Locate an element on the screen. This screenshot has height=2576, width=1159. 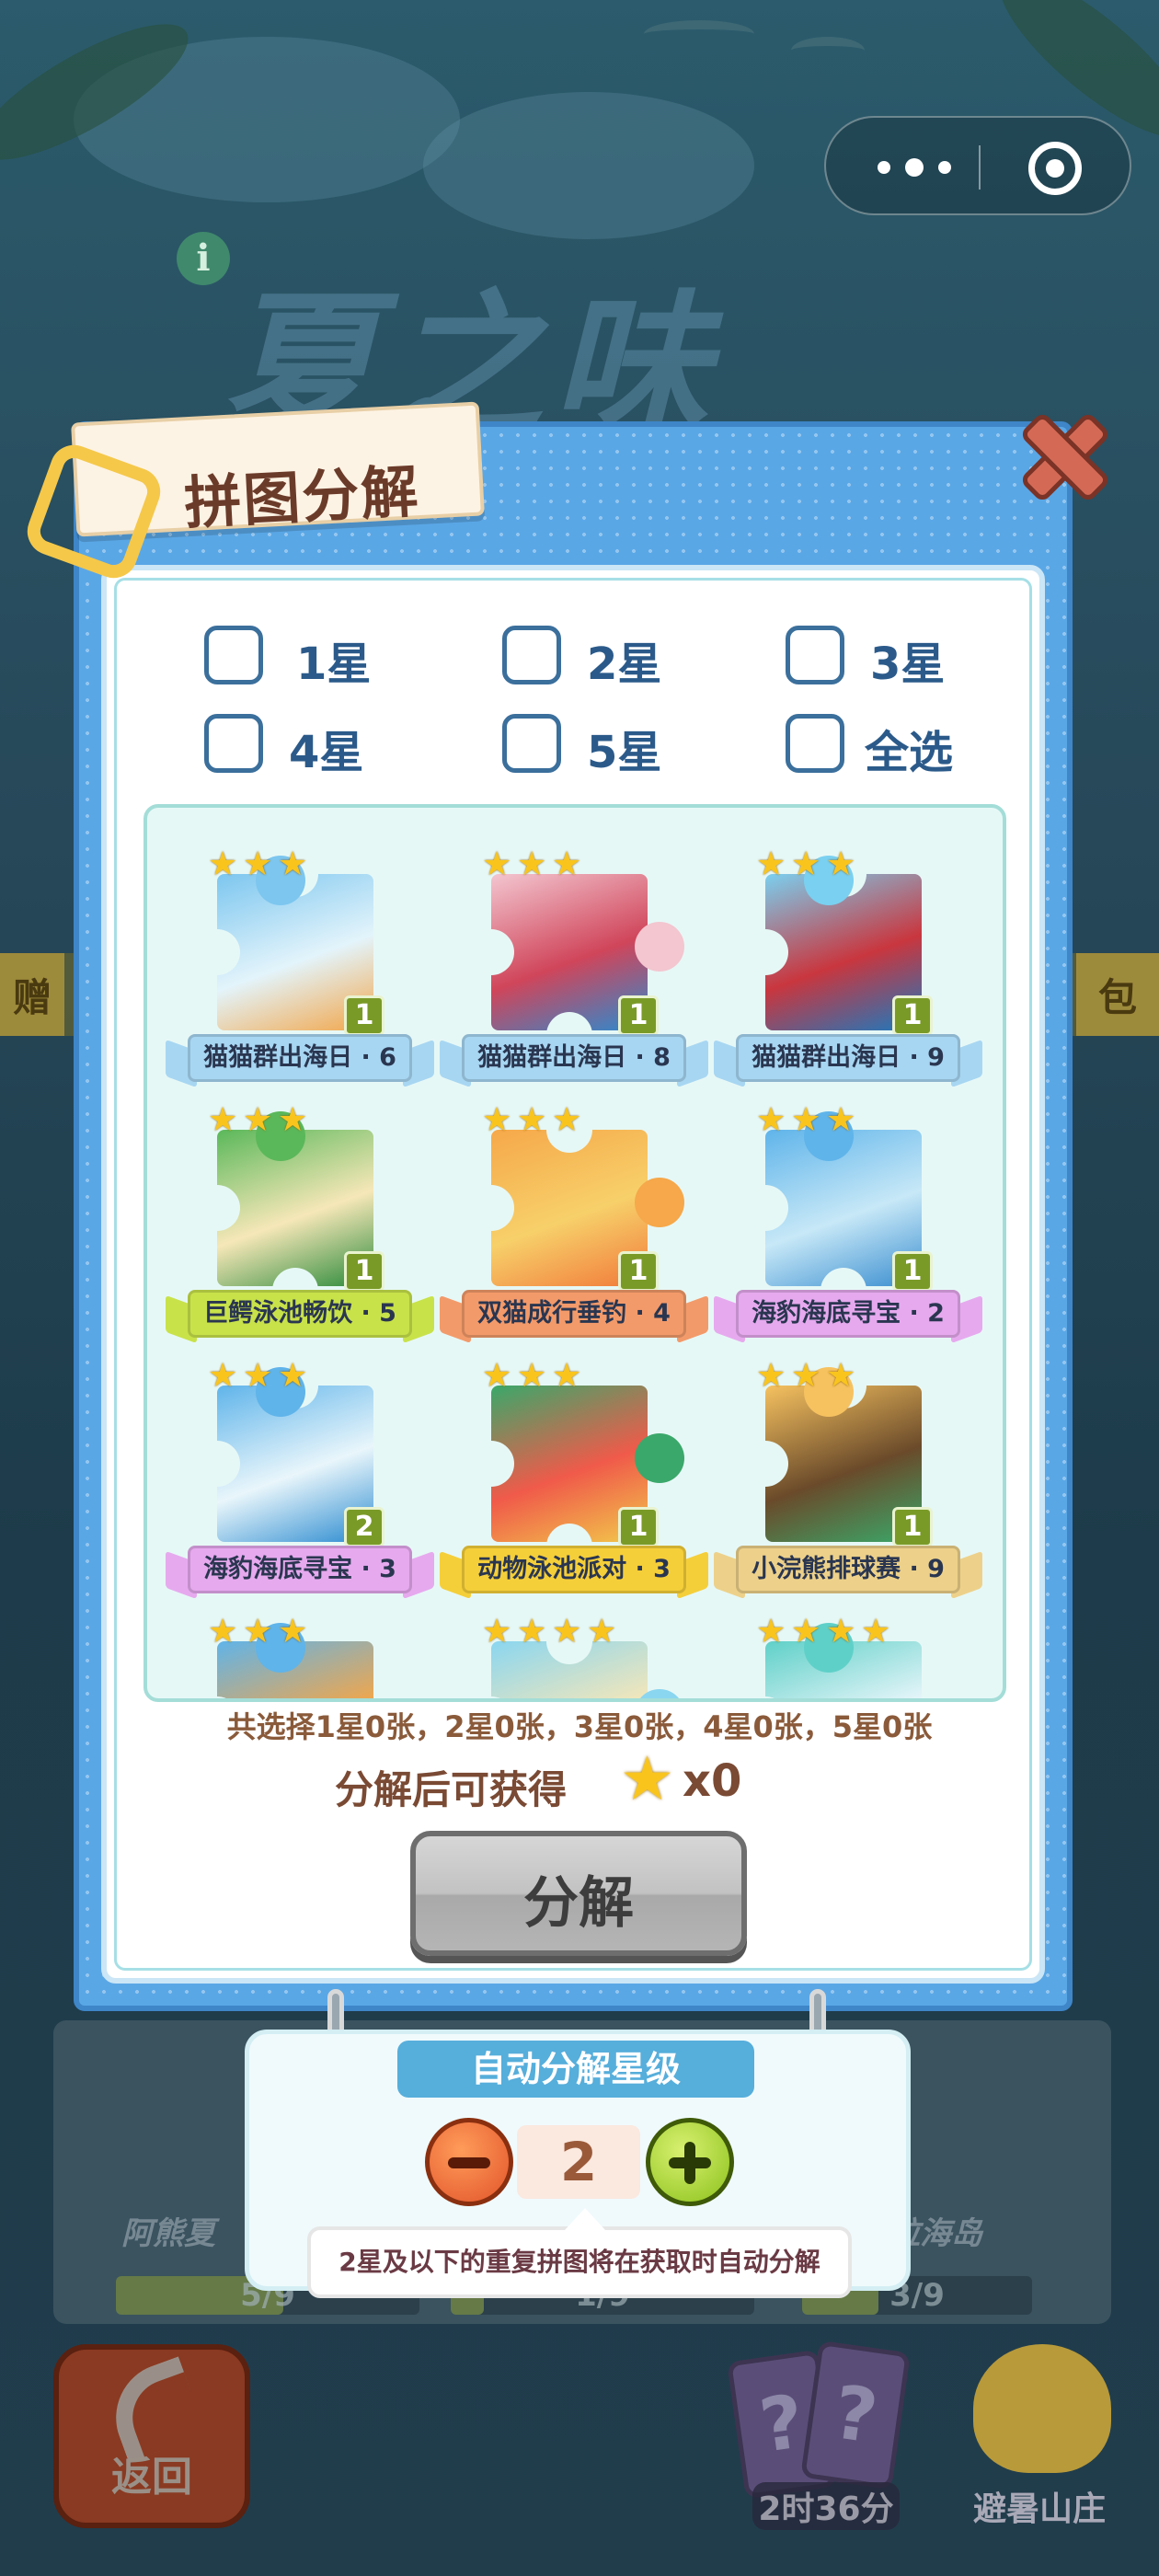
puzzle-name-ribbon: 海豹海底寻宝 · 3 is located at coordinates (300, 1573).